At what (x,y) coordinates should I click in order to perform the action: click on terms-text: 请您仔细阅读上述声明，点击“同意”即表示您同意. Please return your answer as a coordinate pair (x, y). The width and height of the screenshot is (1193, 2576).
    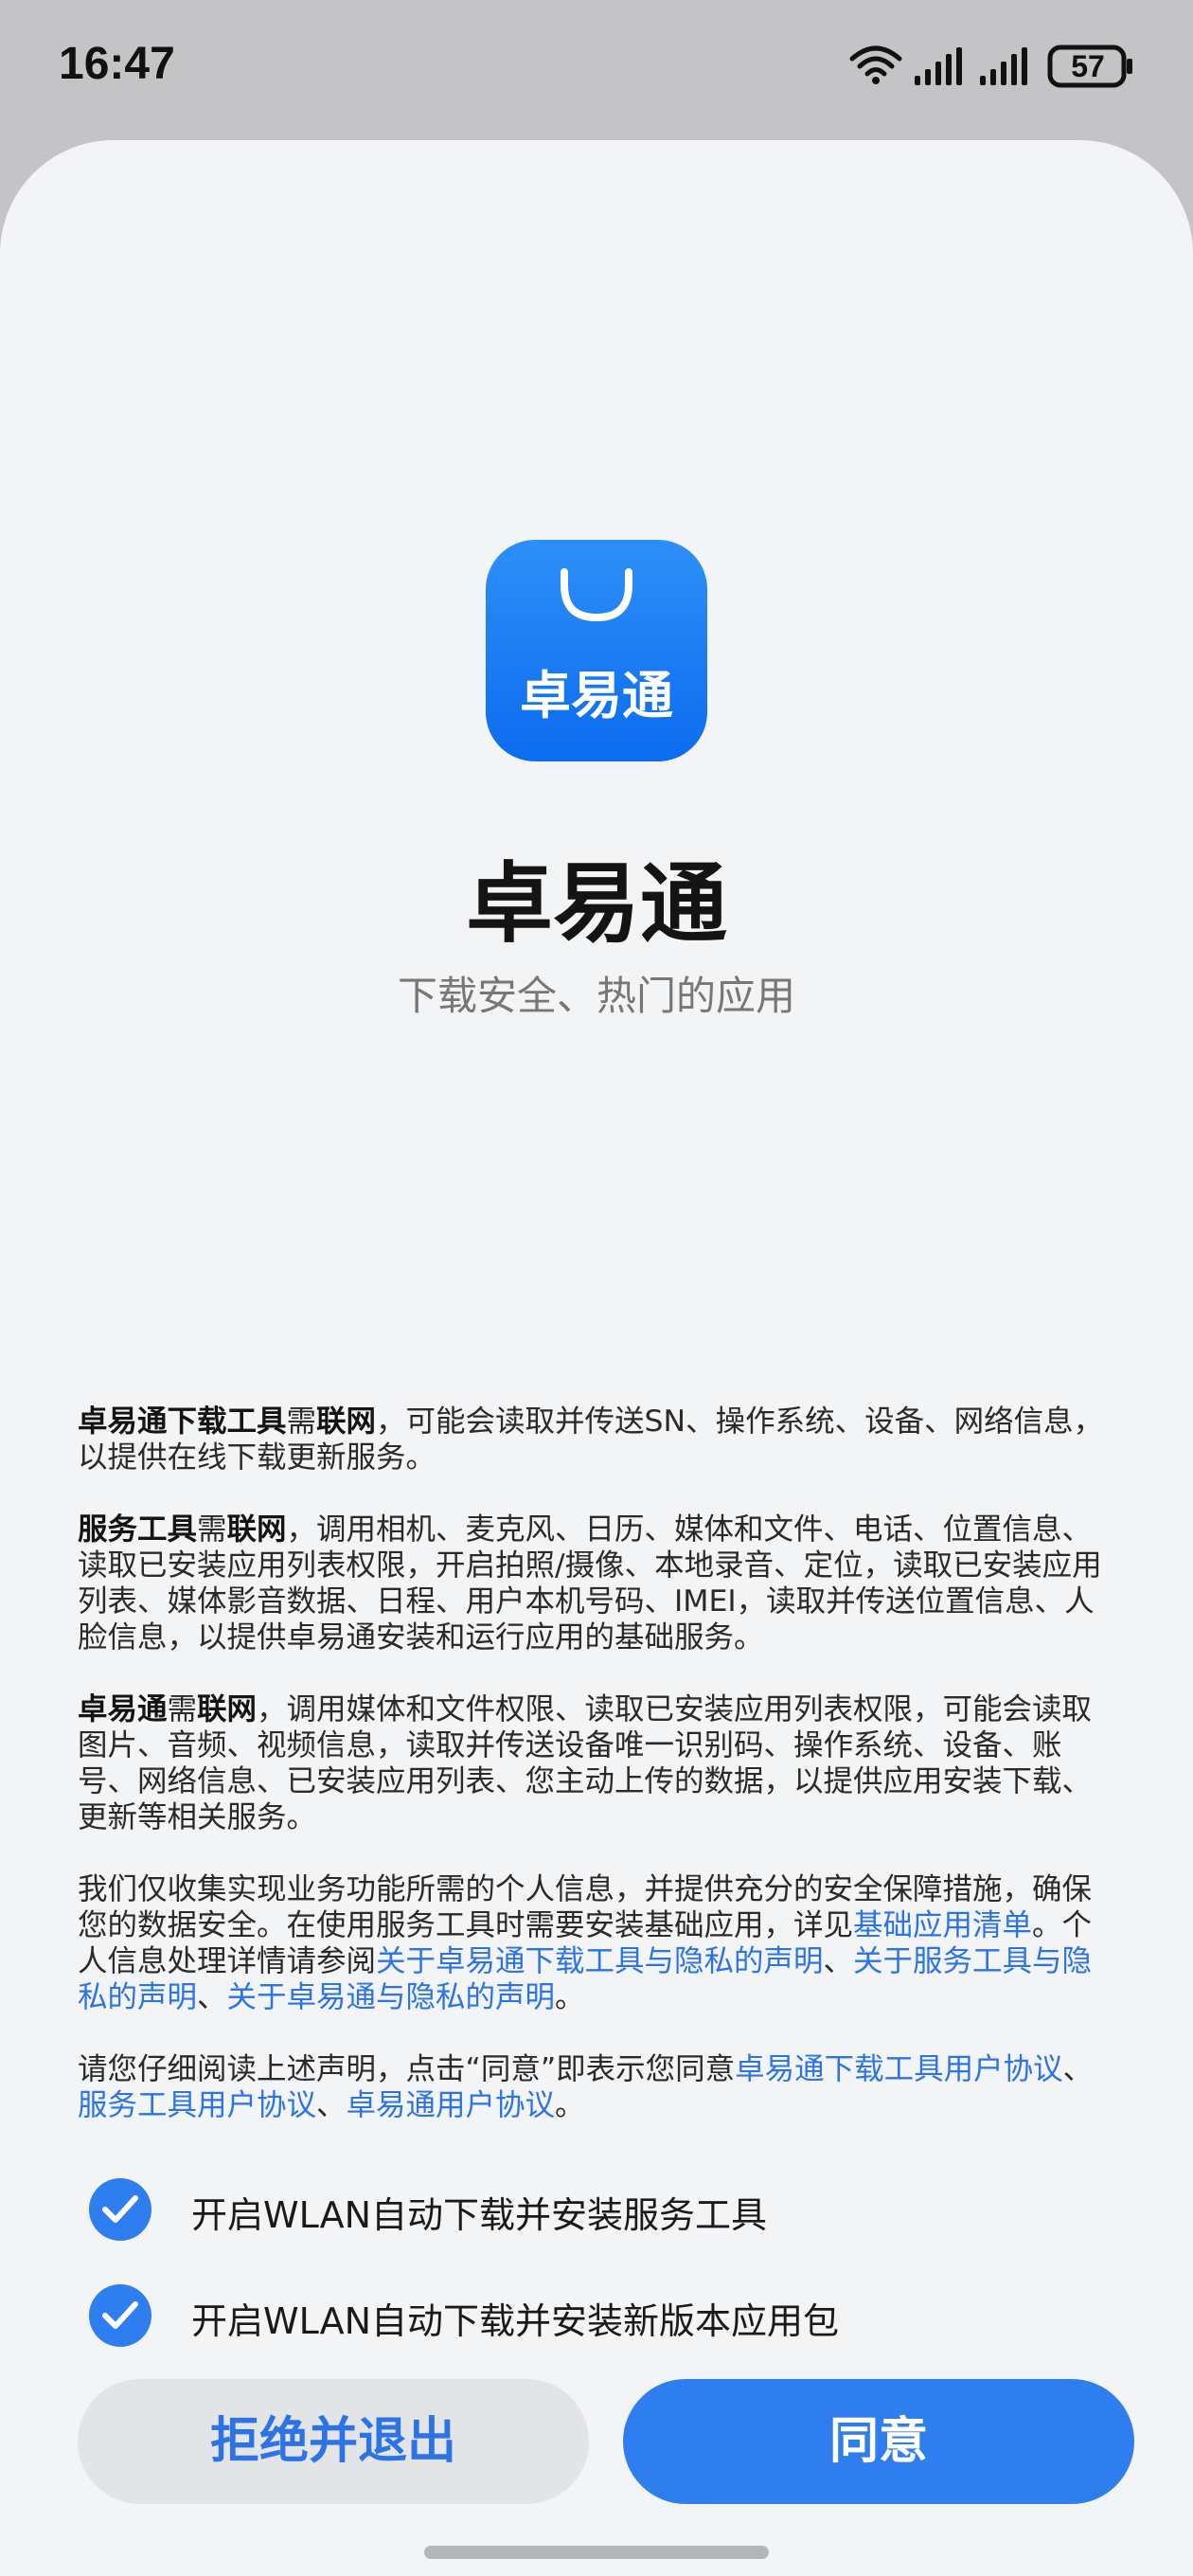
    Looking at the image, I should click on (407, 2069).